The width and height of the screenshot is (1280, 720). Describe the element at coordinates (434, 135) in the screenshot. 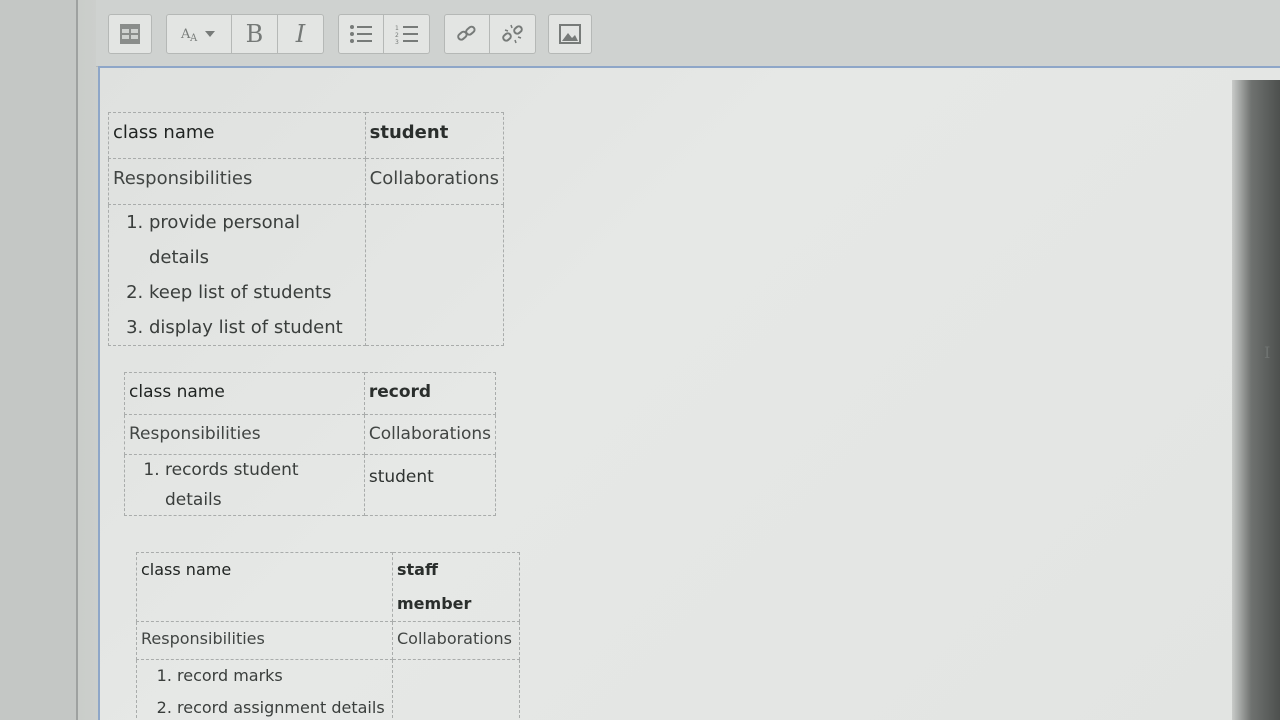

I see `class-name-value: student` at that location.